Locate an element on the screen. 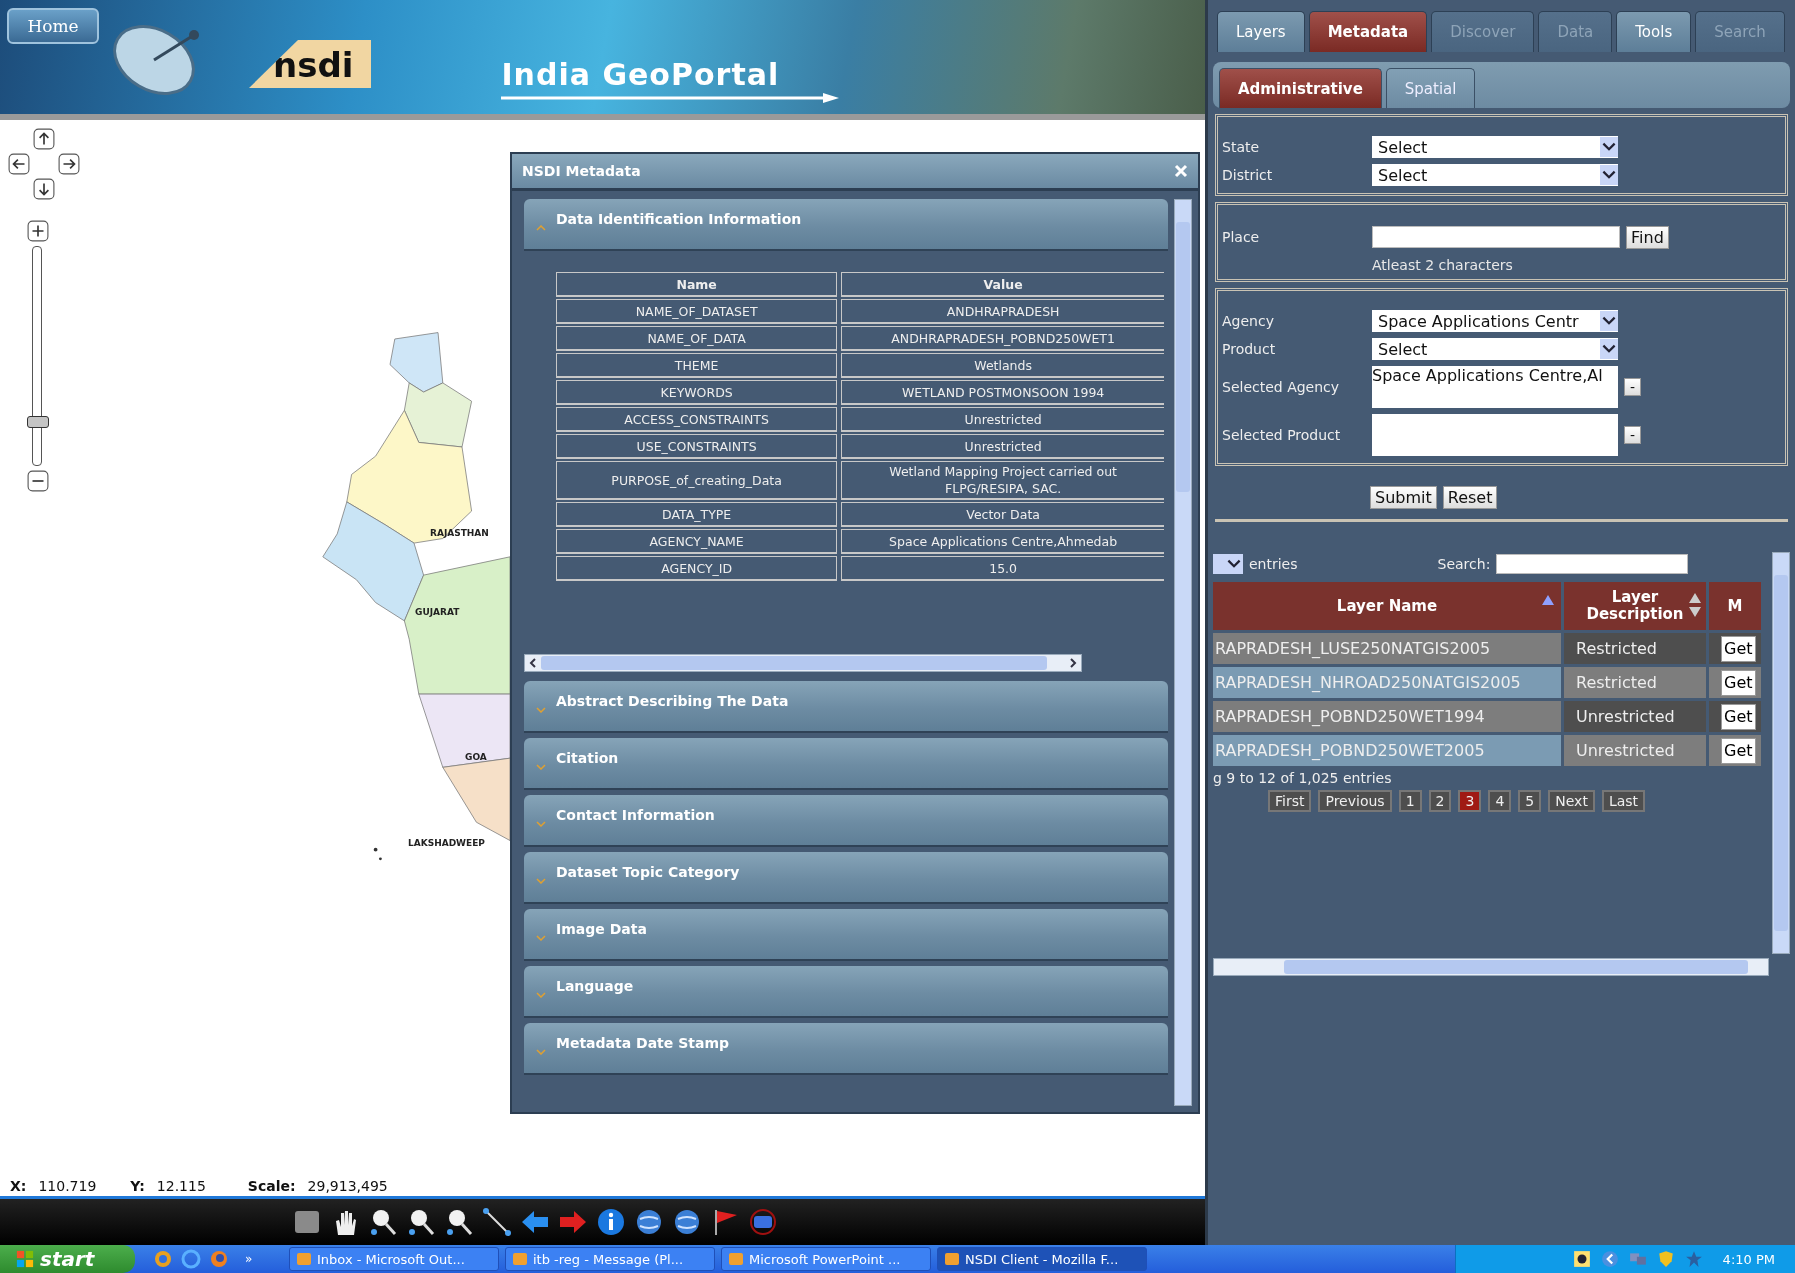  field-label: State is located at coordinates (1241, 147).